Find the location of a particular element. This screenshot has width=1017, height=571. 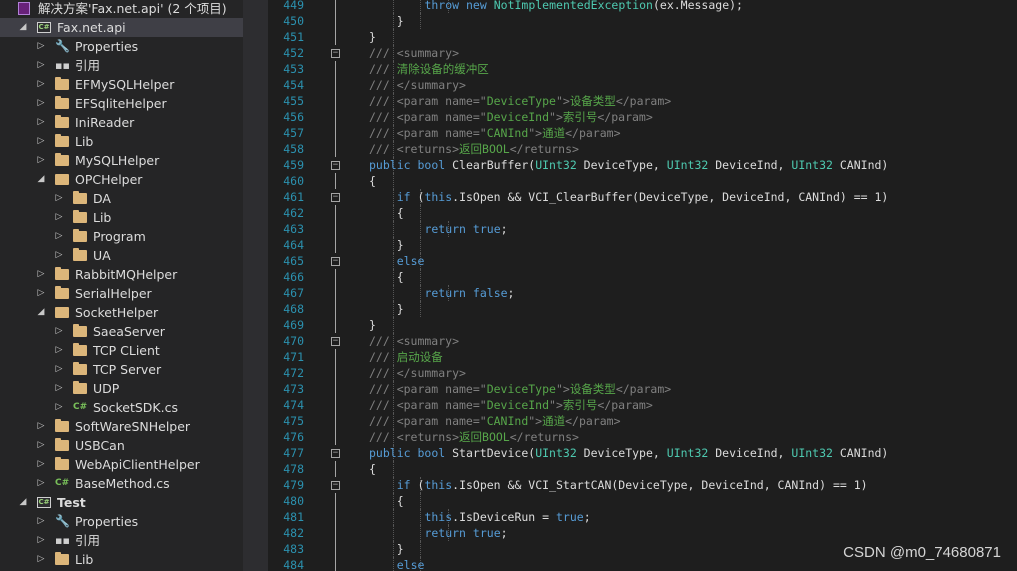

tree-item: ▷ WebApiClientHelper is located at coordinates (121, 464).